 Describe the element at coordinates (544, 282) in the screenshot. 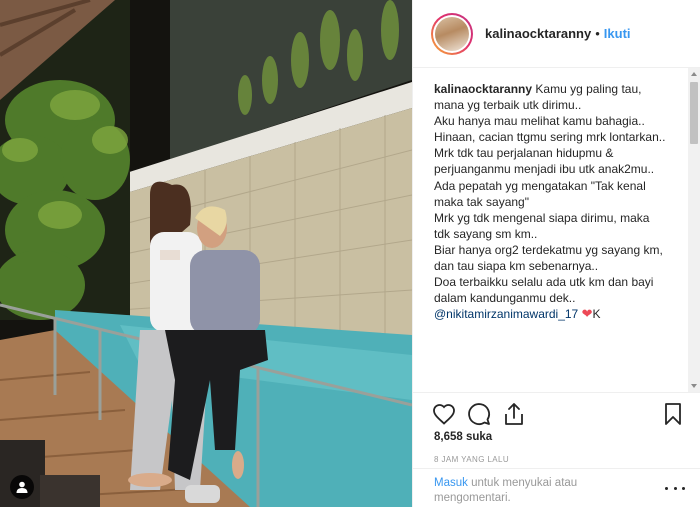

I see `caption-line: Doa terbaikku selalu ada utk km dan bayi` at that location.